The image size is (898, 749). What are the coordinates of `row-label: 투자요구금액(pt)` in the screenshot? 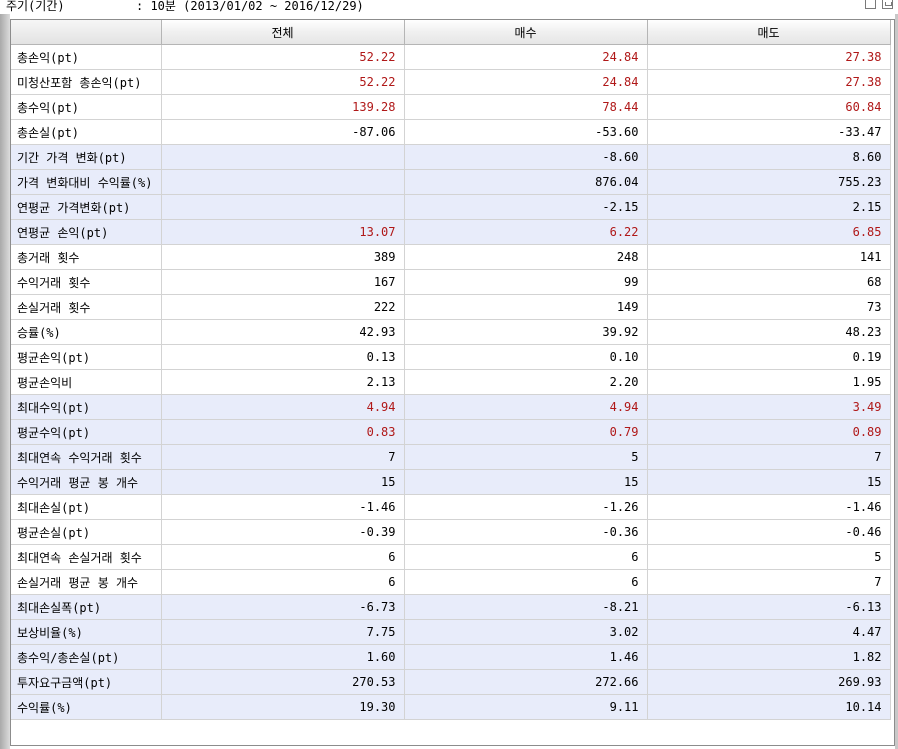 It's located at (86, 682).